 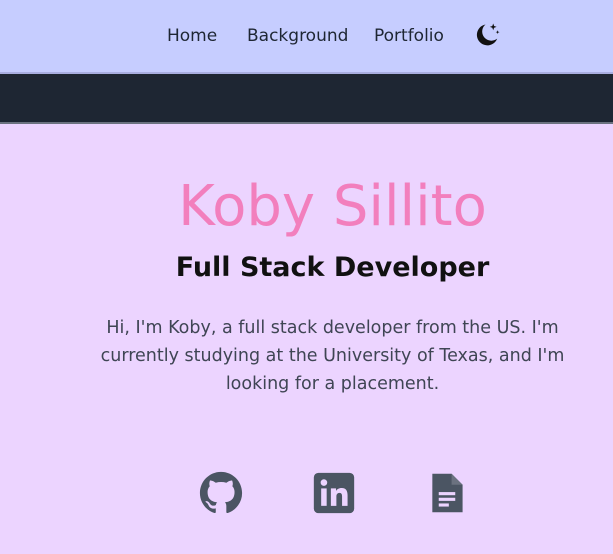 What do you see at coordinates (409, 36) in the screenshot?
I see `nav-link-portfolio: Portfolio` at bounding box center [409, 36].